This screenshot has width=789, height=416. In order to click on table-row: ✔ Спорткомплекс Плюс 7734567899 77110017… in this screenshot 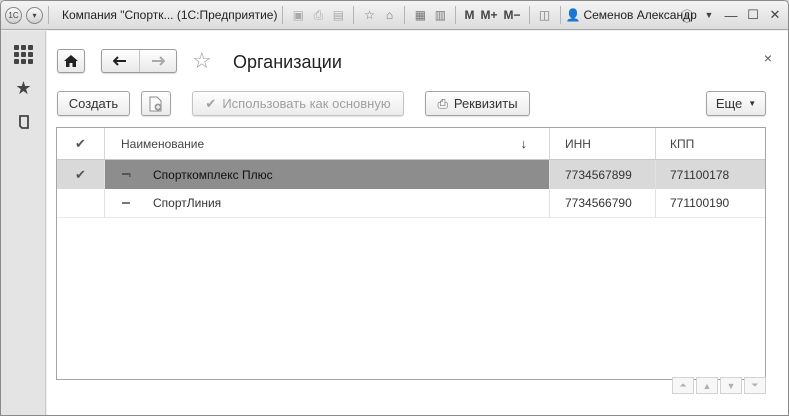, I will do `click(411, 174)`.